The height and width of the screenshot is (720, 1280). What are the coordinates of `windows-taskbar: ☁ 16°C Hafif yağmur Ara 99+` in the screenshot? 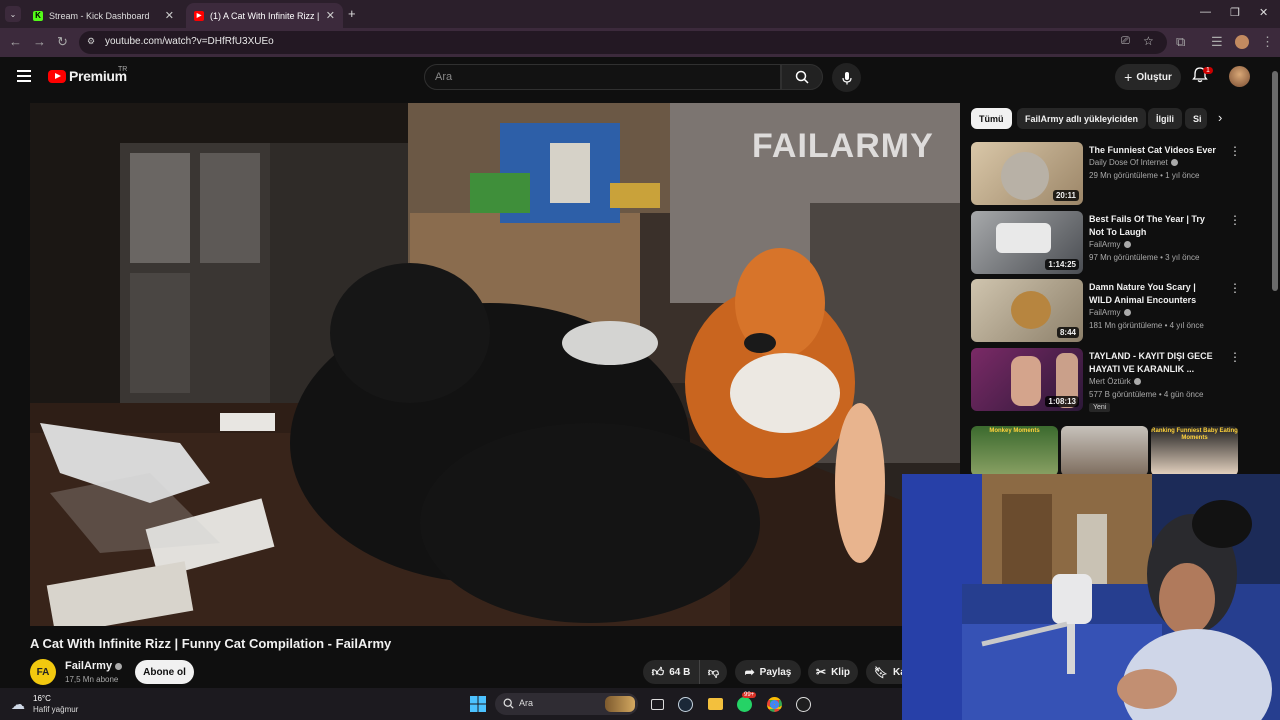 It's located at (451, 704).